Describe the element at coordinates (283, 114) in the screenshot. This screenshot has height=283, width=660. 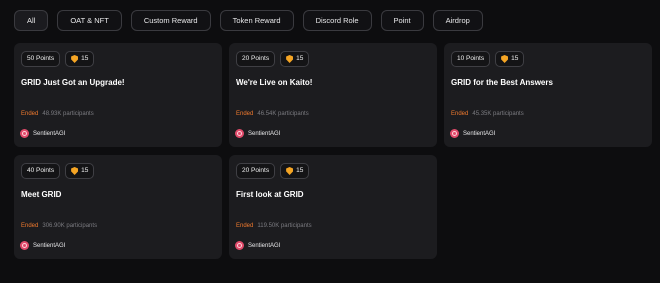
I see `participants-count: 46.54K participants` at that location.